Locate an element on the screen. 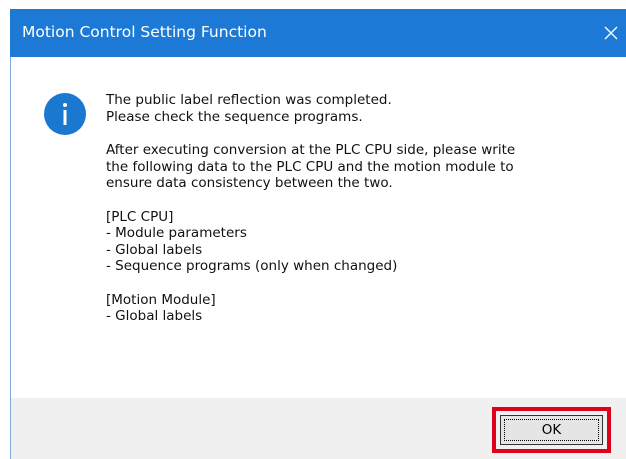 The image size is (626, 459). message-paragraph: [Motion Module] - Global labels is located at coordinates (356, 308).